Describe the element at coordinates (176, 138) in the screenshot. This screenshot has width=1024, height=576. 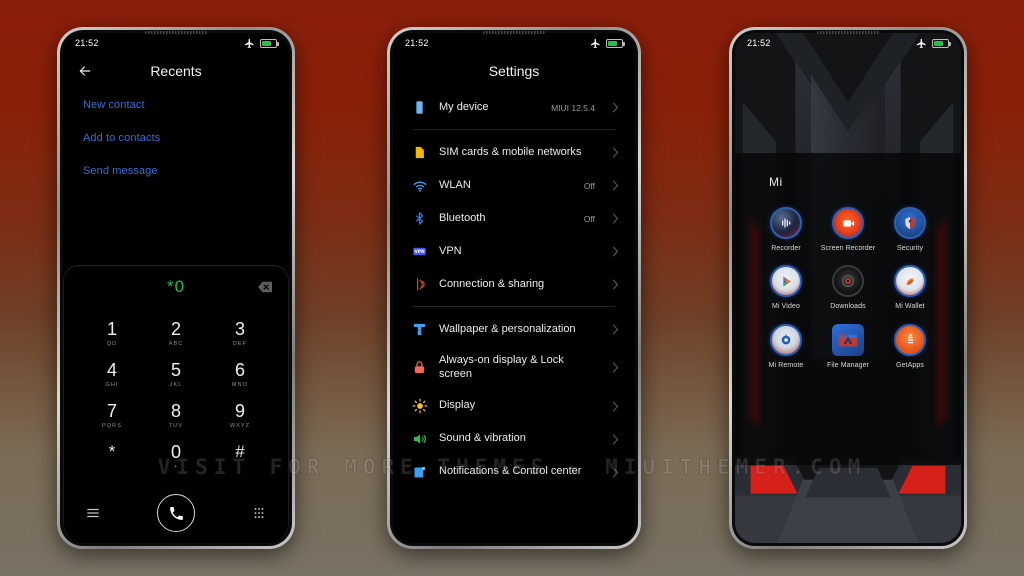
I see `link-add-to-contacts: Add to contacts` at that location.